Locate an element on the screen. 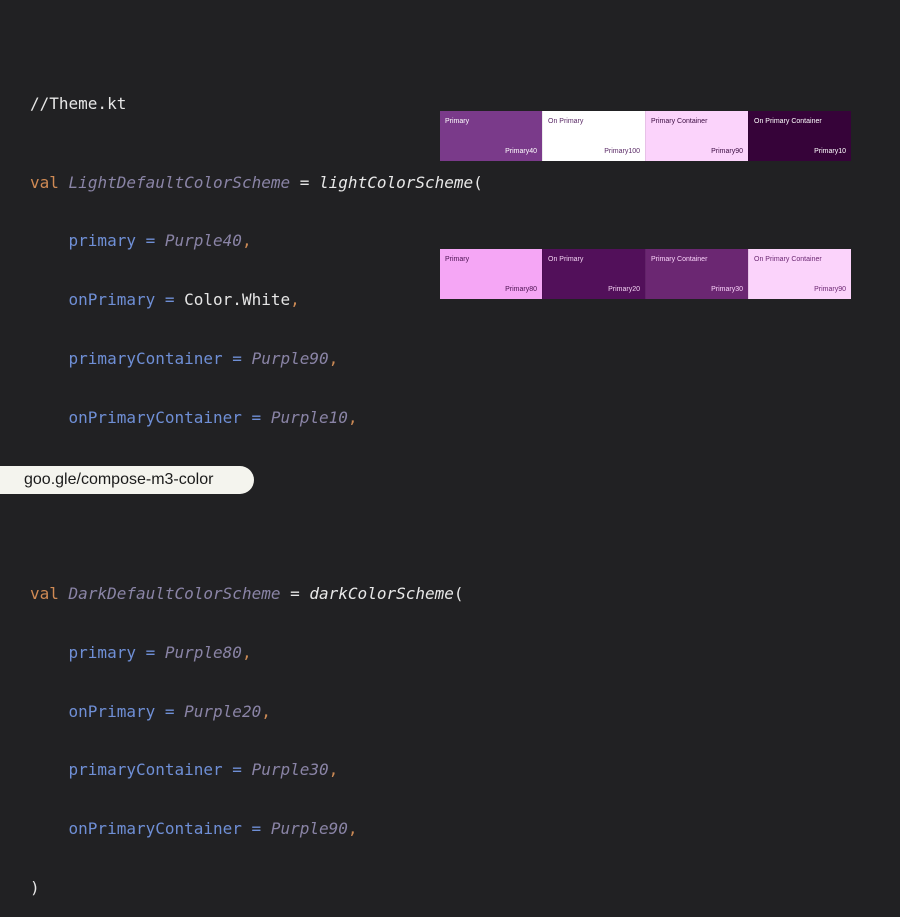 The height and width of the screenshot is (917, 900). assignment-line: onPrimaryContainer = Purple10, is located at coordinates (256, 418).